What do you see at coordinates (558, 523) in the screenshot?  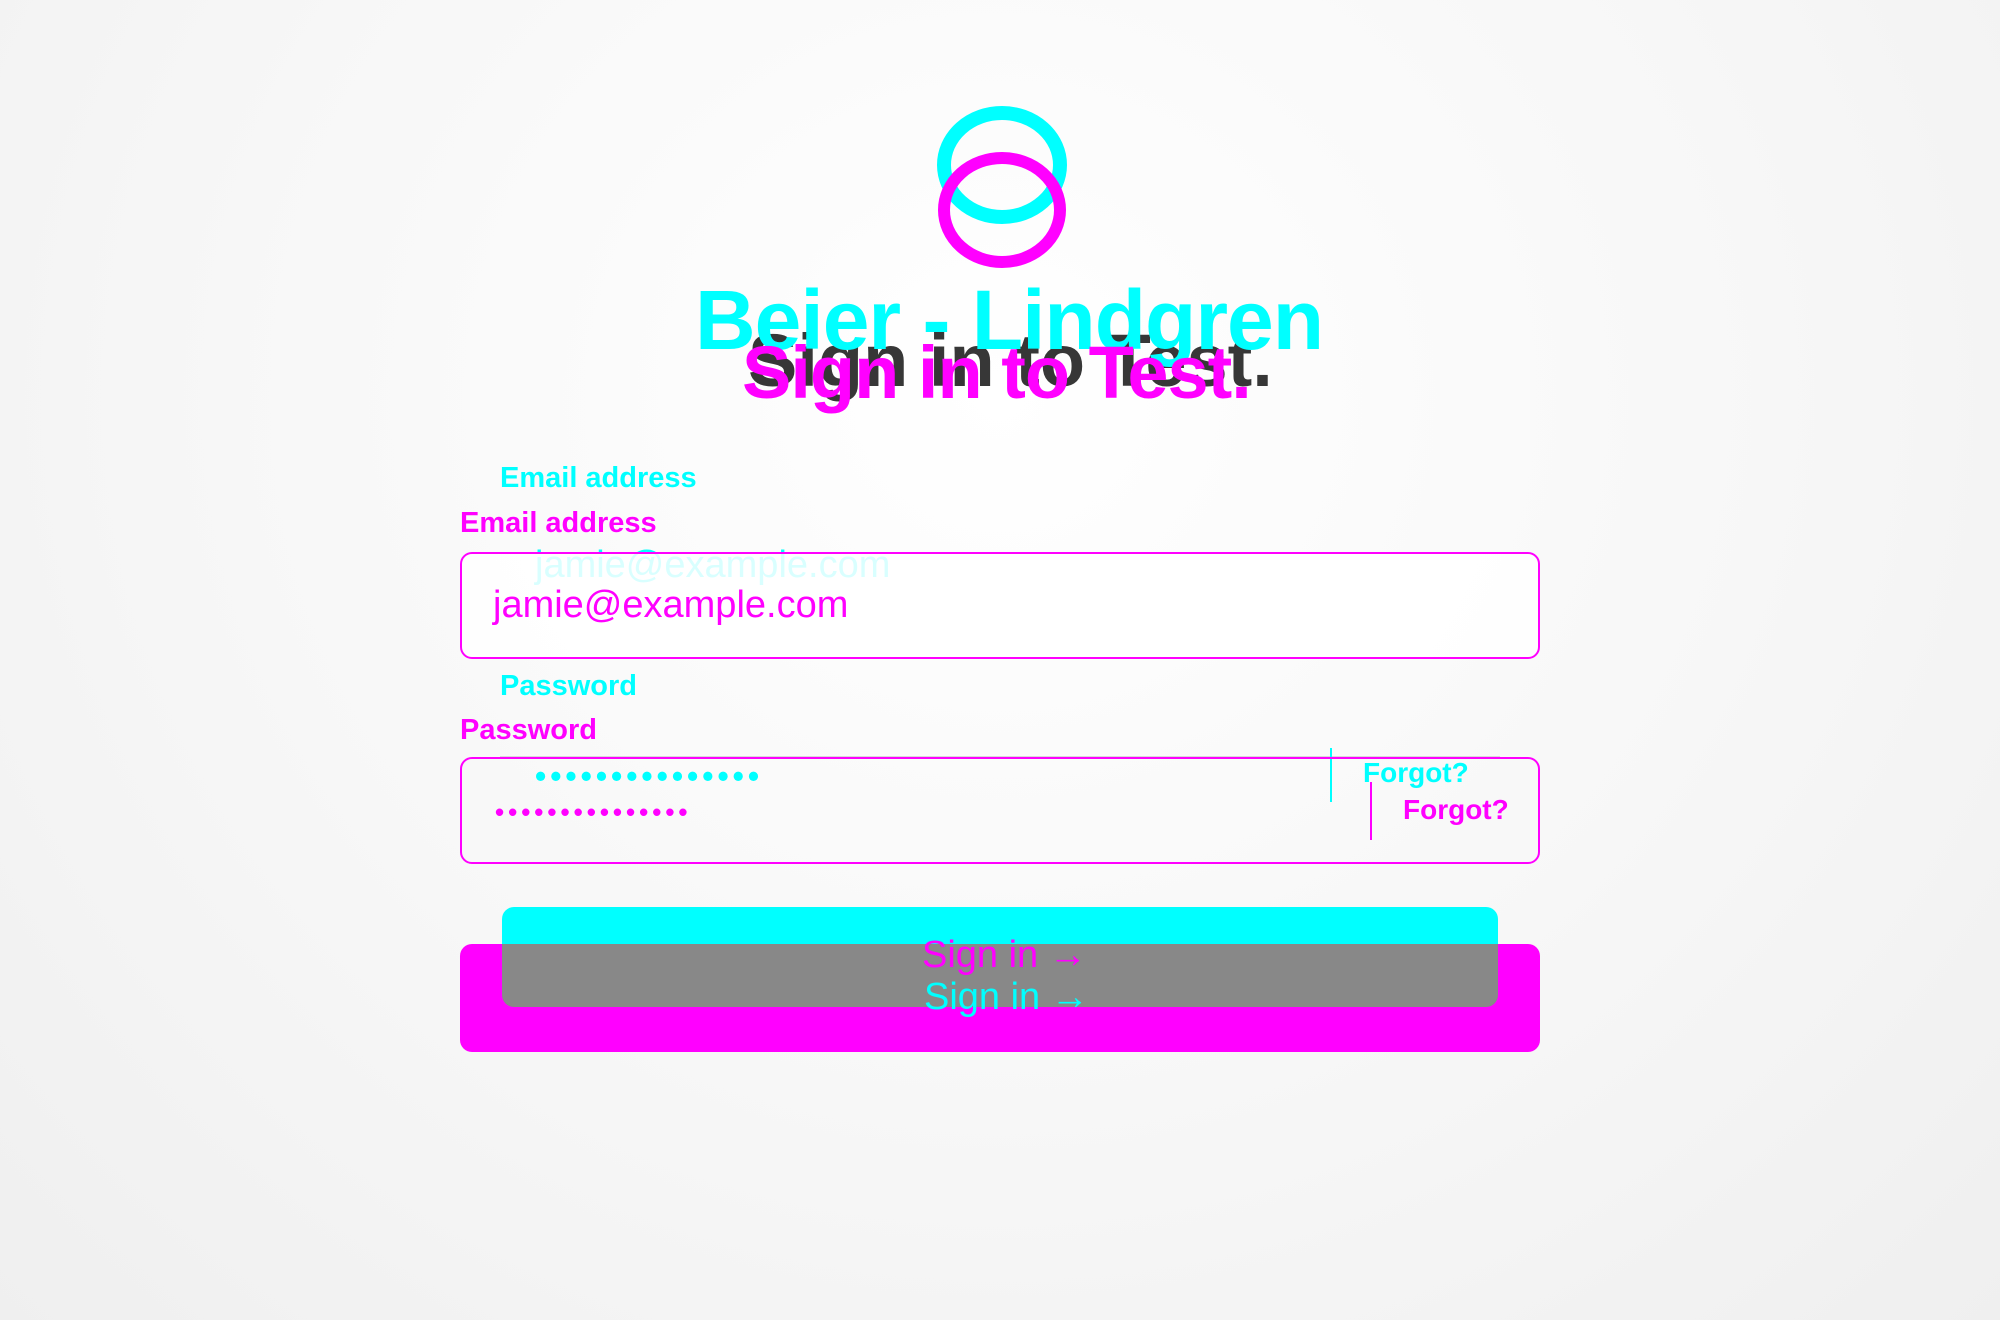 I see `email-label: Email address` at bounding box center [558, 523].